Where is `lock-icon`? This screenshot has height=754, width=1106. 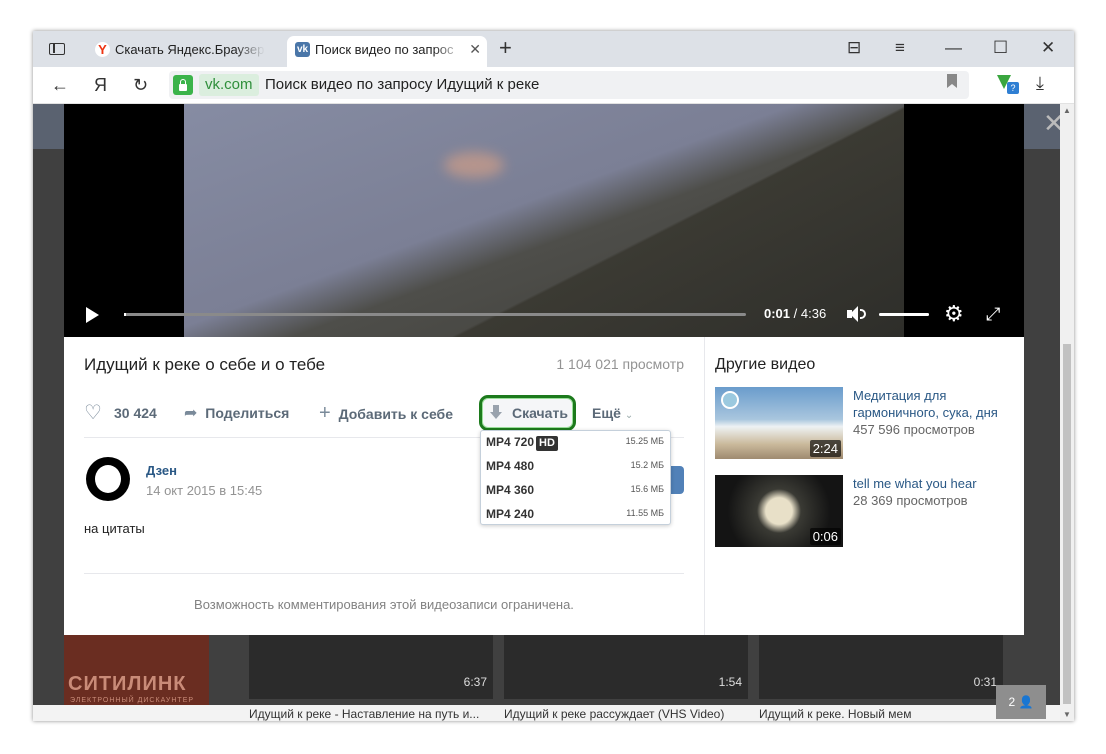 lock-icon is located at coordinates (183, 85).